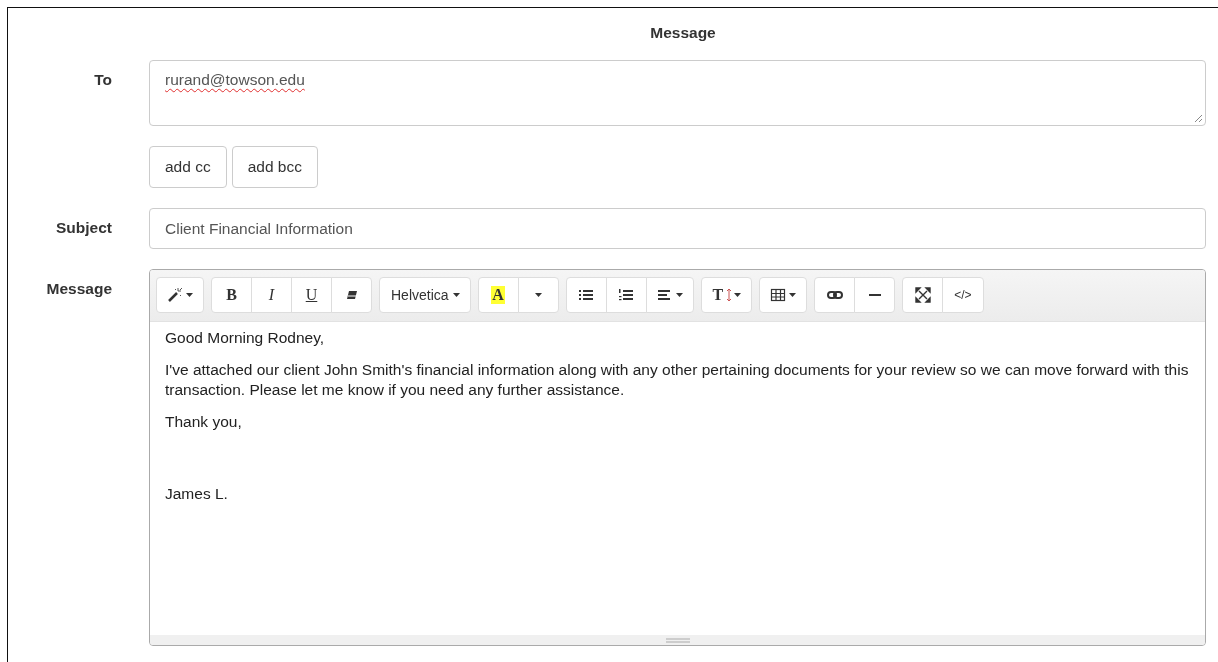  I want to click on to-field: rurand@towson.edu, so click(677, 93).